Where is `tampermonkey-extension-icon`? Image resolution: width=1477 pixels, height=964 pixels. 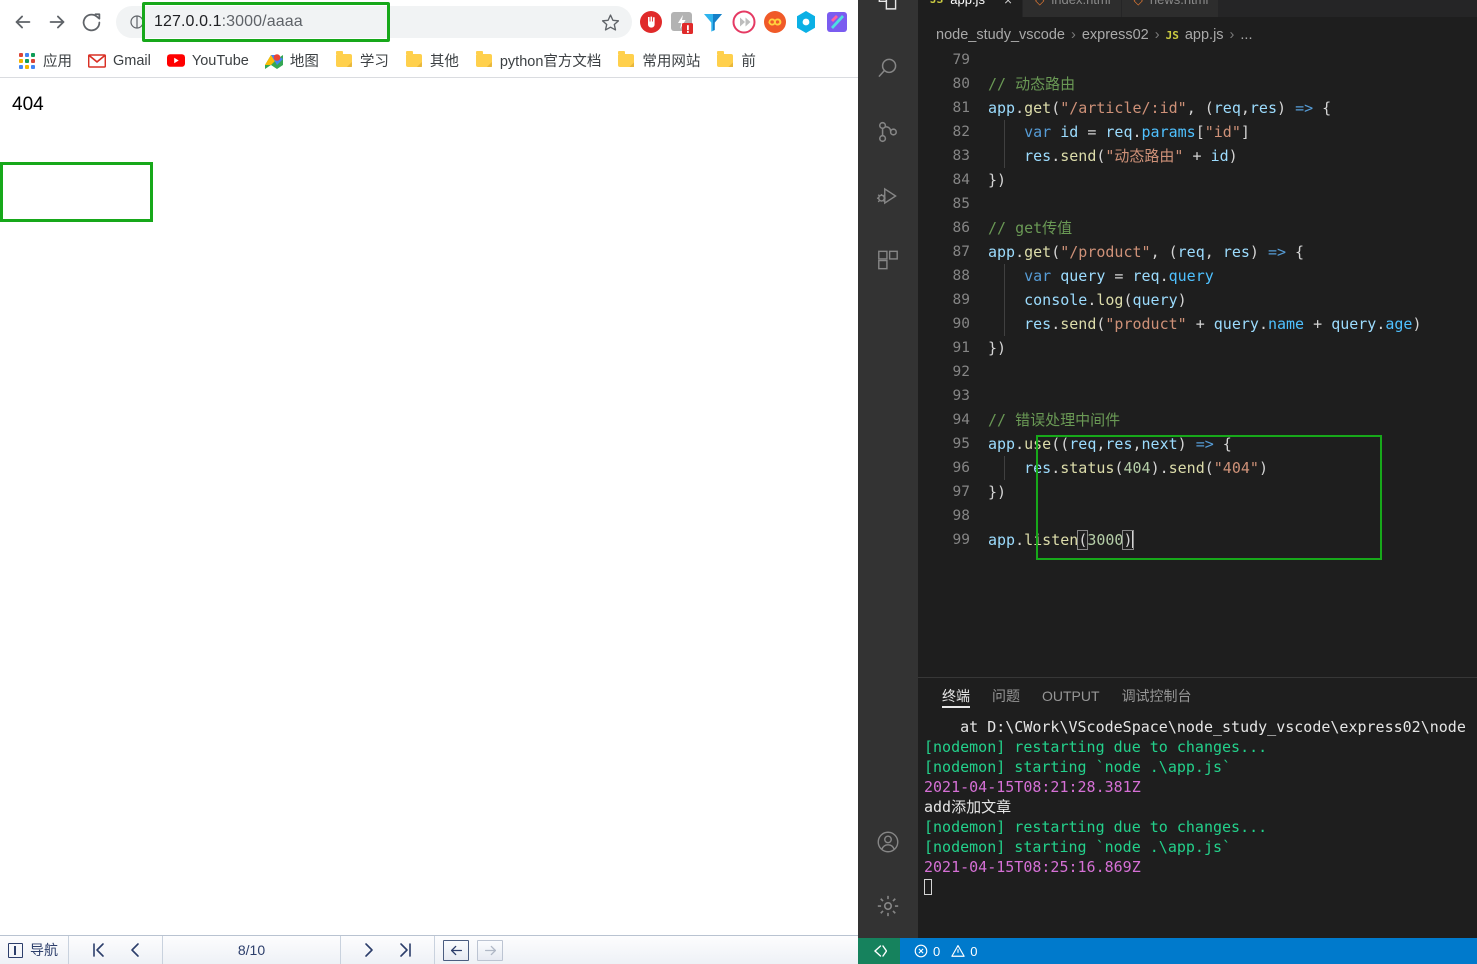 tampermonkey-extension-icon is located at coordinates (682, 22).